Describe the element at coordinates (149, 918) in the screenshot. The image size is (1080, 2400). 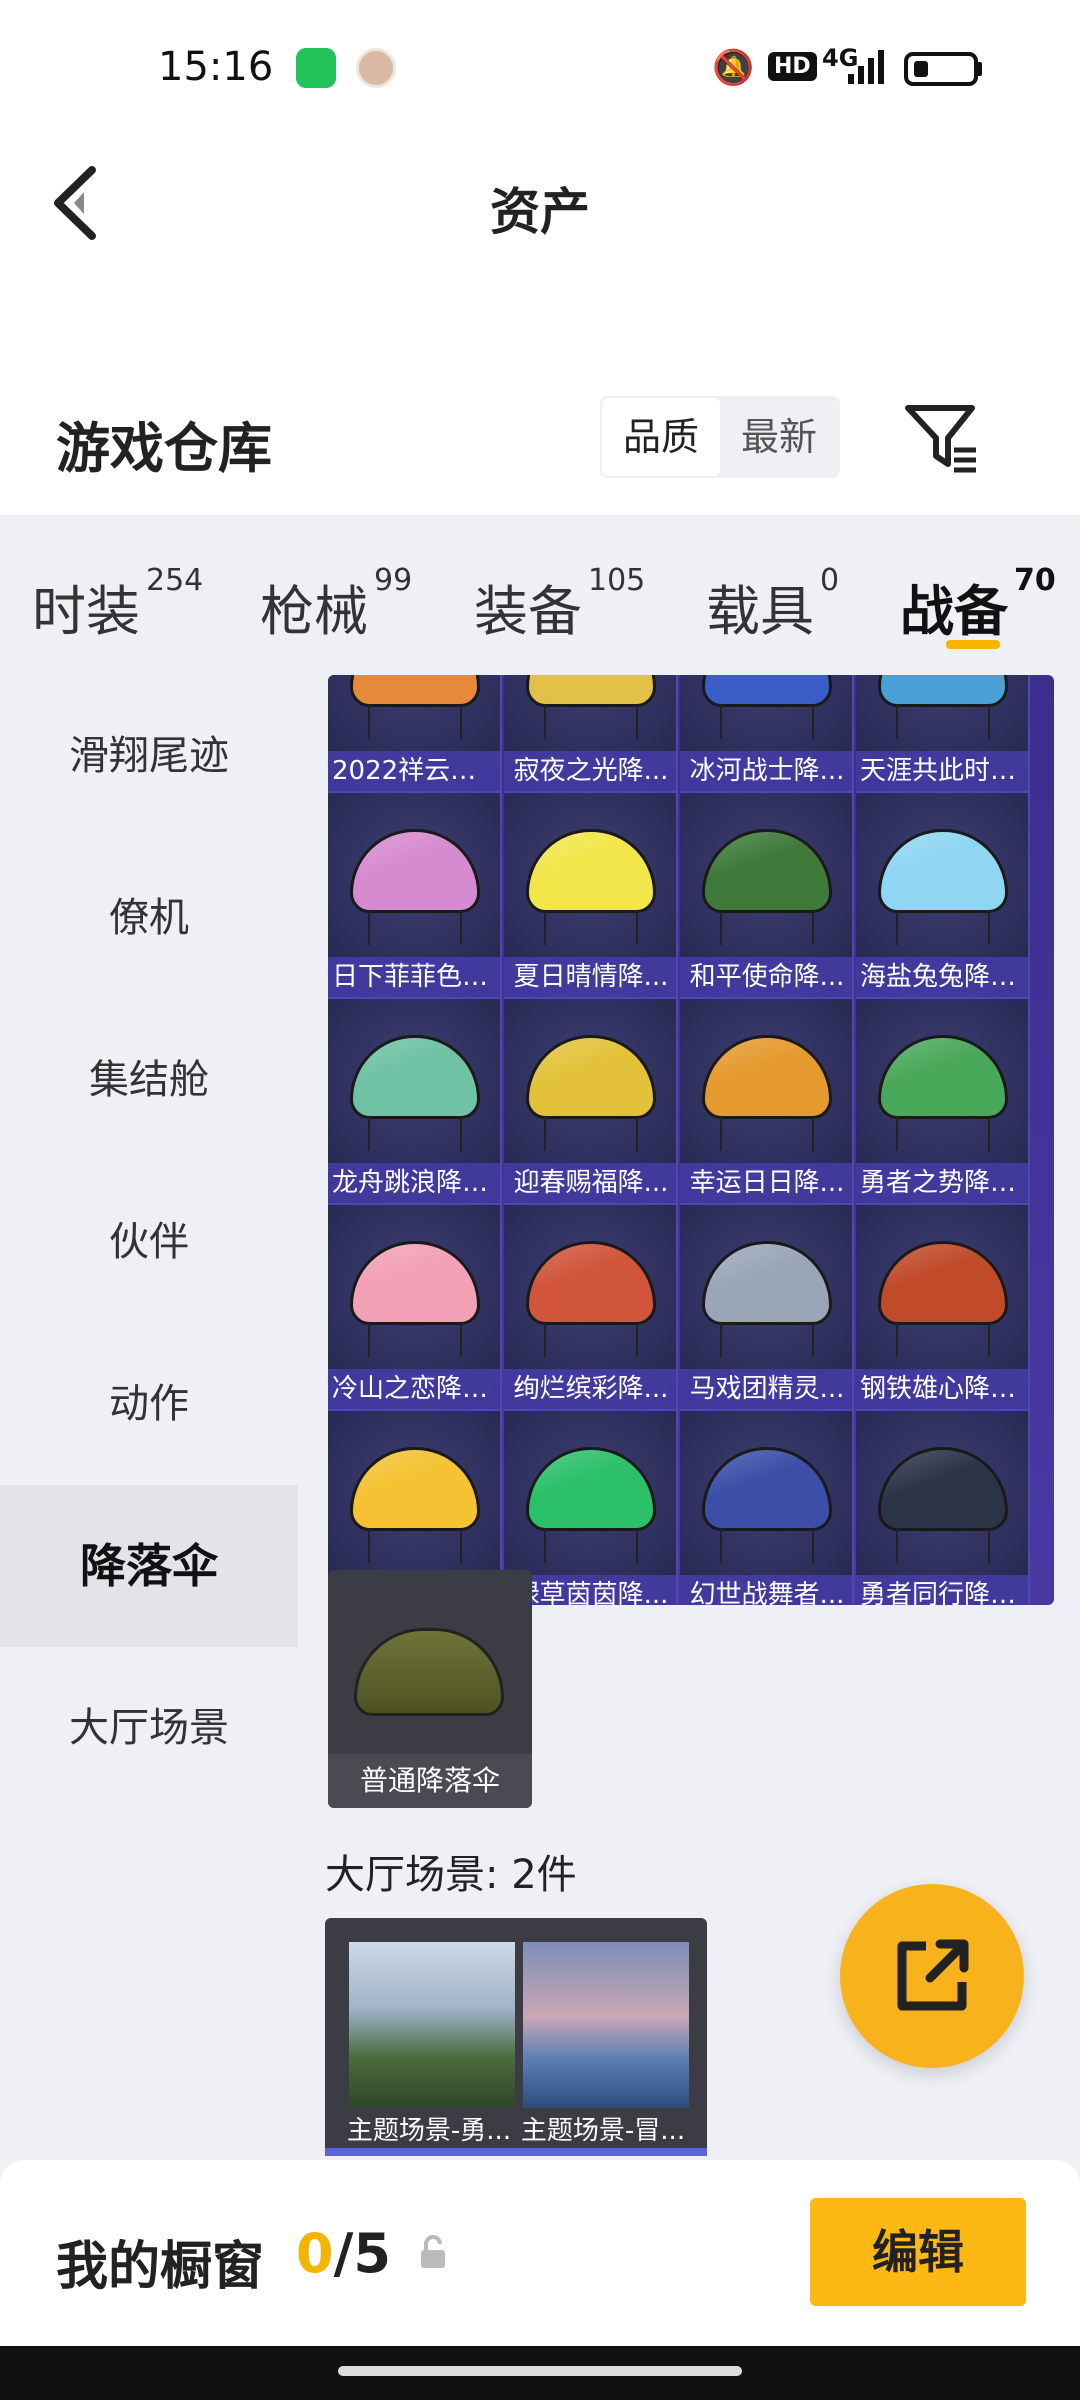
I see `sidebar-item-wingman: 僚机` at that location.